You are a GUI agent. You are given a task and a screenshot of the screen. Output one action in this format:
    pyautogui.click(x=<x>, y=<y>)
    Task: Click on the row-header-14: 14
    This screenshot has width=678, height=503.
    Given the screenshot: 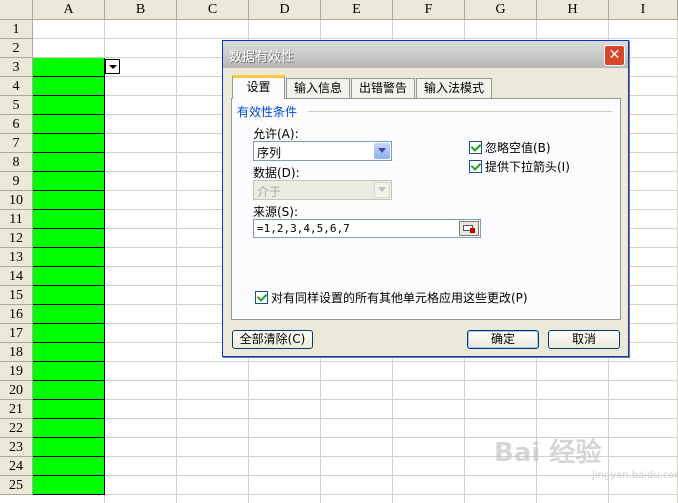 What is the action you would take?
    pyautogui.click(x=16, y=276)
    